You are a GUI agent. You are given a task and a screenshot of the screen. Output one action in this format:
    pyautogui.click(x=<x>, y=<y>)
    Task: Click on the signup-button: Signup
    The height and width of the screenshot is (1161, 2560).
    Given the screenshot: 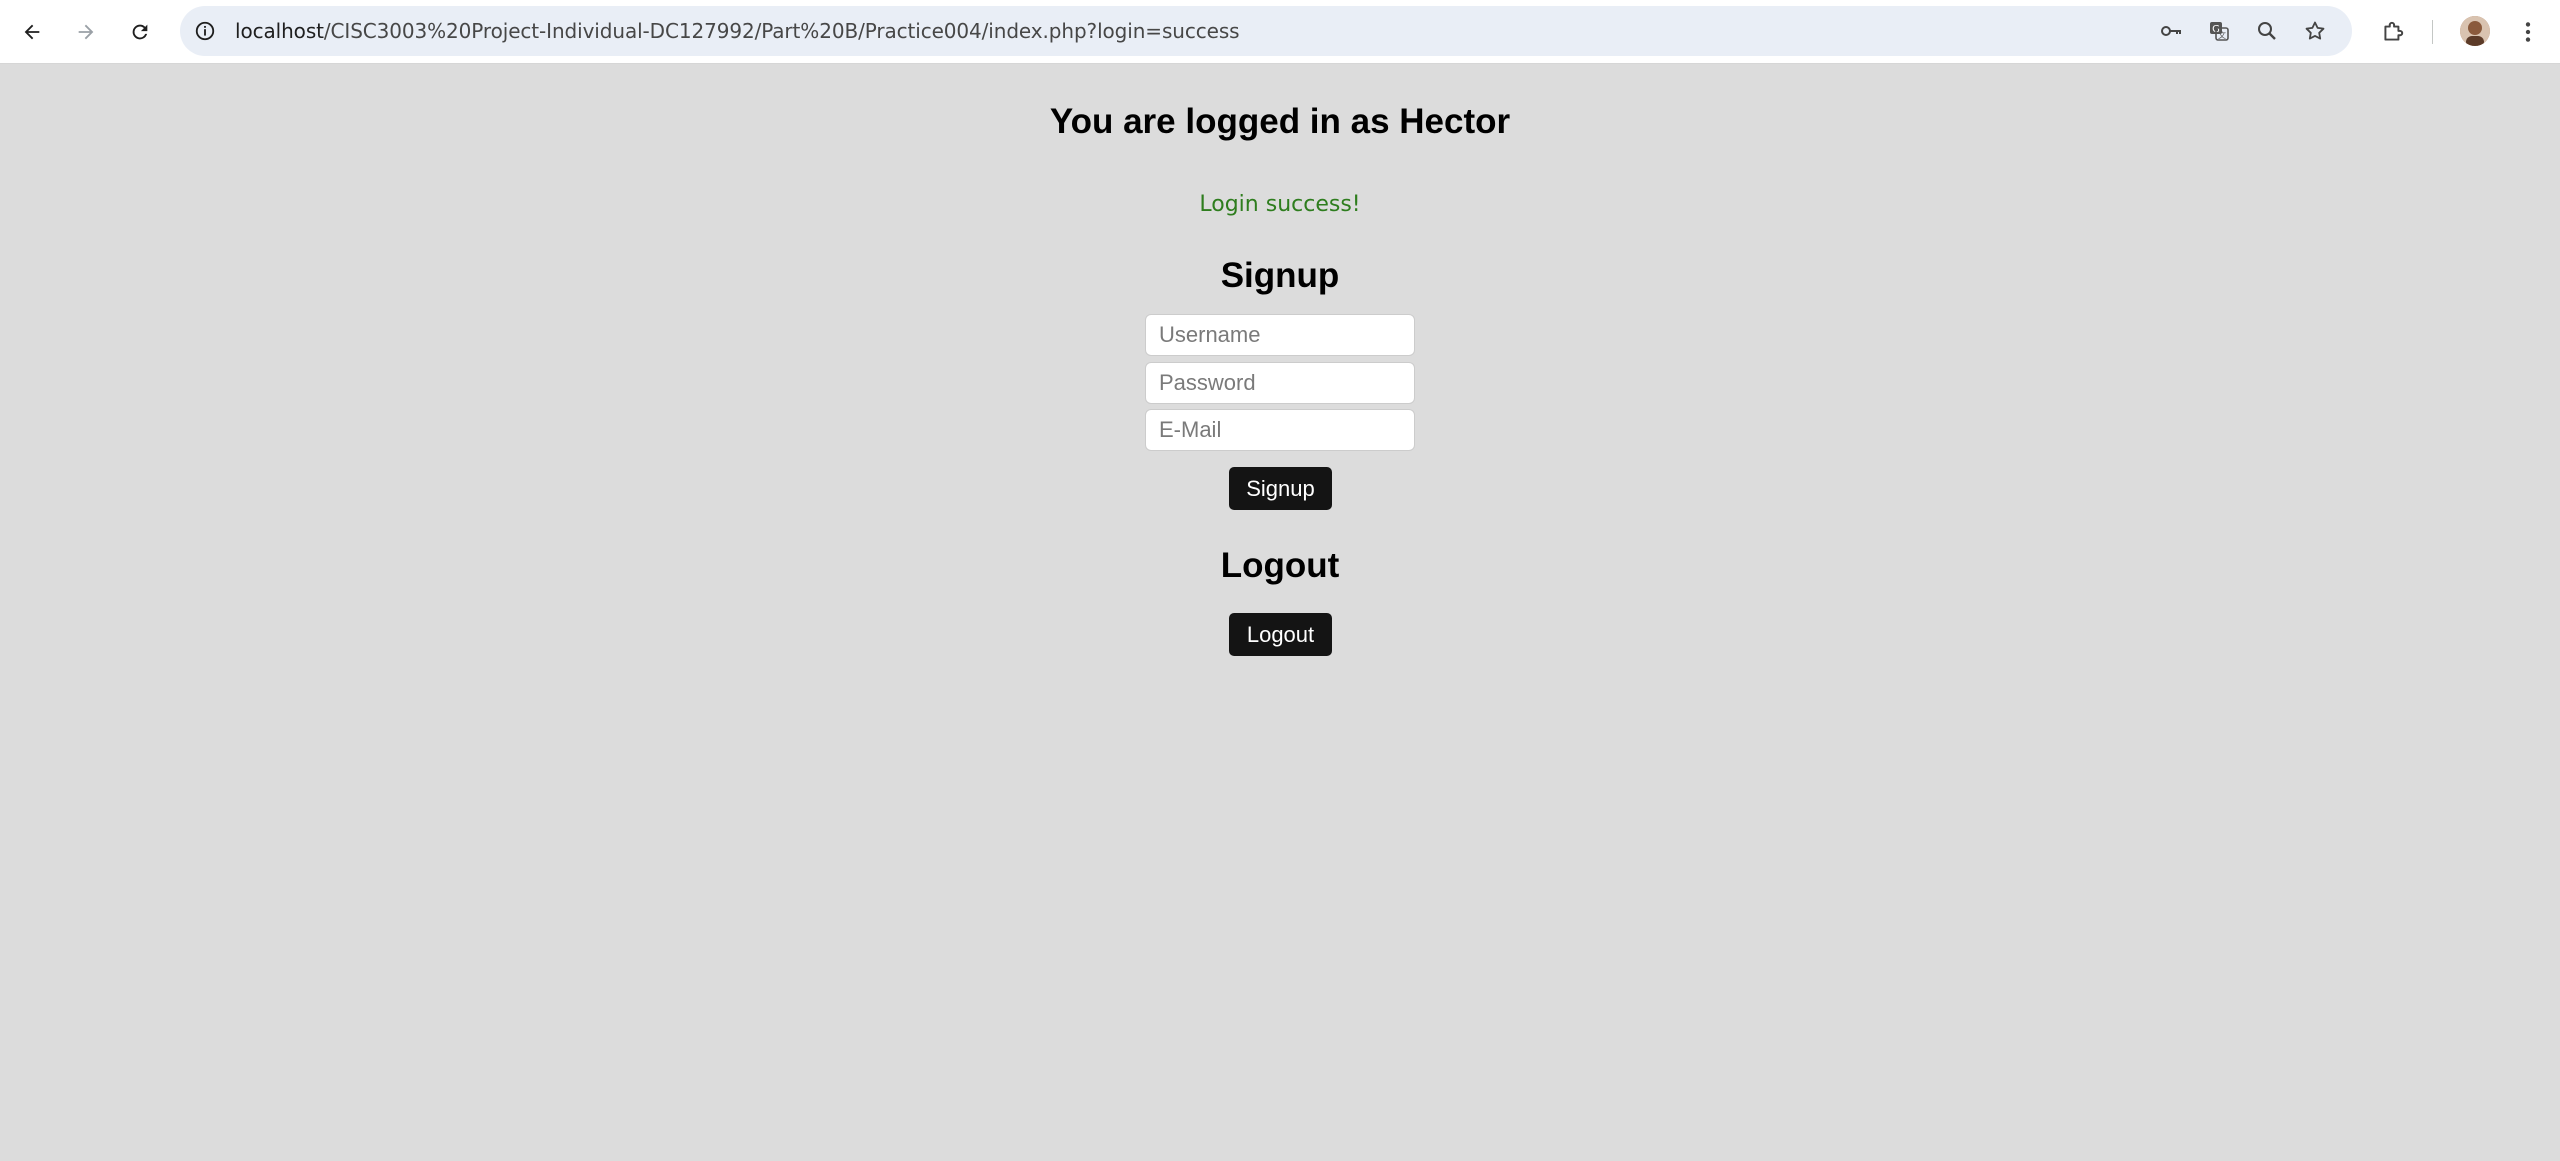 What is the action you would take?
    pyautogui.click(x=1280, y=488)
    